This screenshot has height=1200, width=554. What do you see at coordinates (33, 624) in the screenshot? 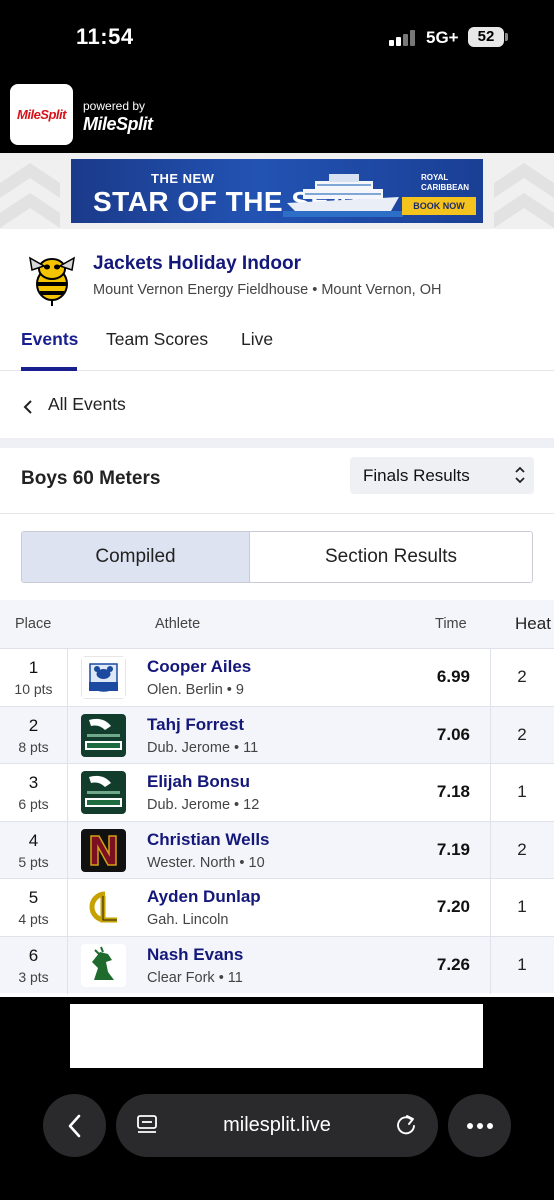
I see `header-place: Place` at bounding box center [33, 624].